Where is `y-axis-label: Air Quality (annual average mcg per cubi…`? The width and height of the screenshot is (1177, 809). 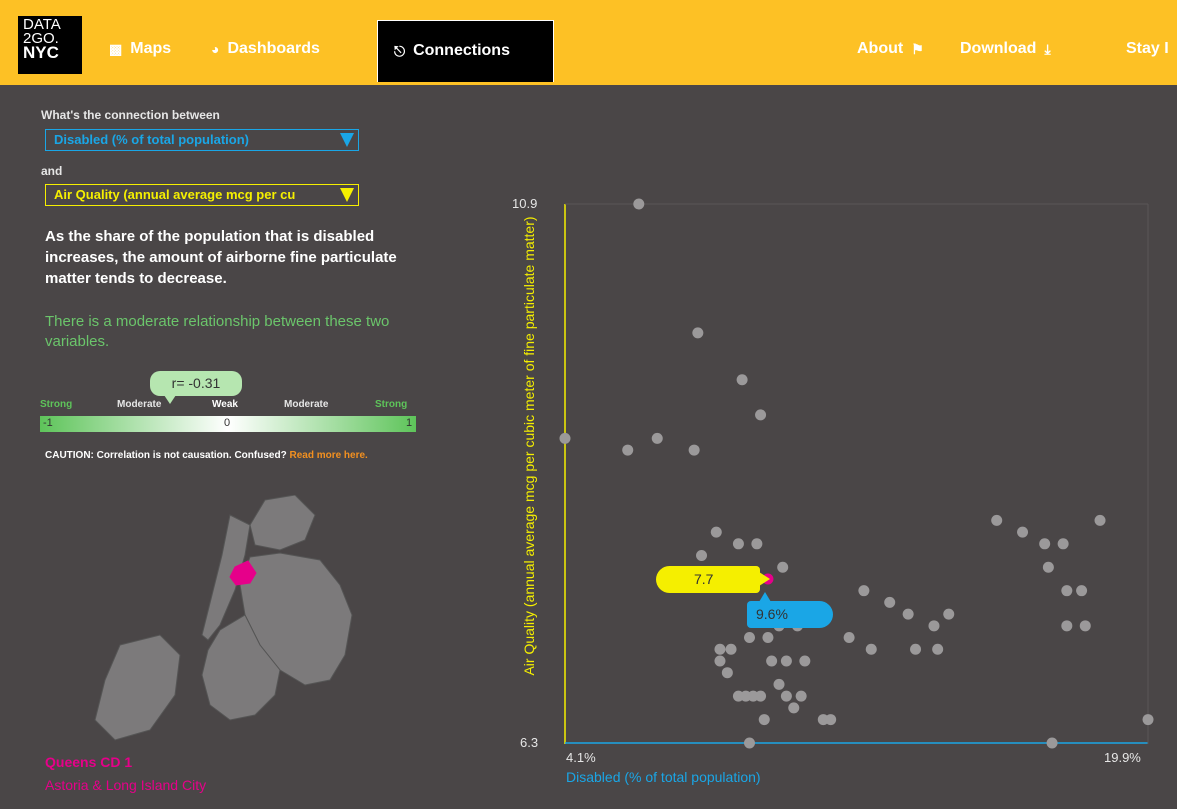 y-axis-label: Air Quality (annual average mcg per cubi… is located at coordinates (529, 446).